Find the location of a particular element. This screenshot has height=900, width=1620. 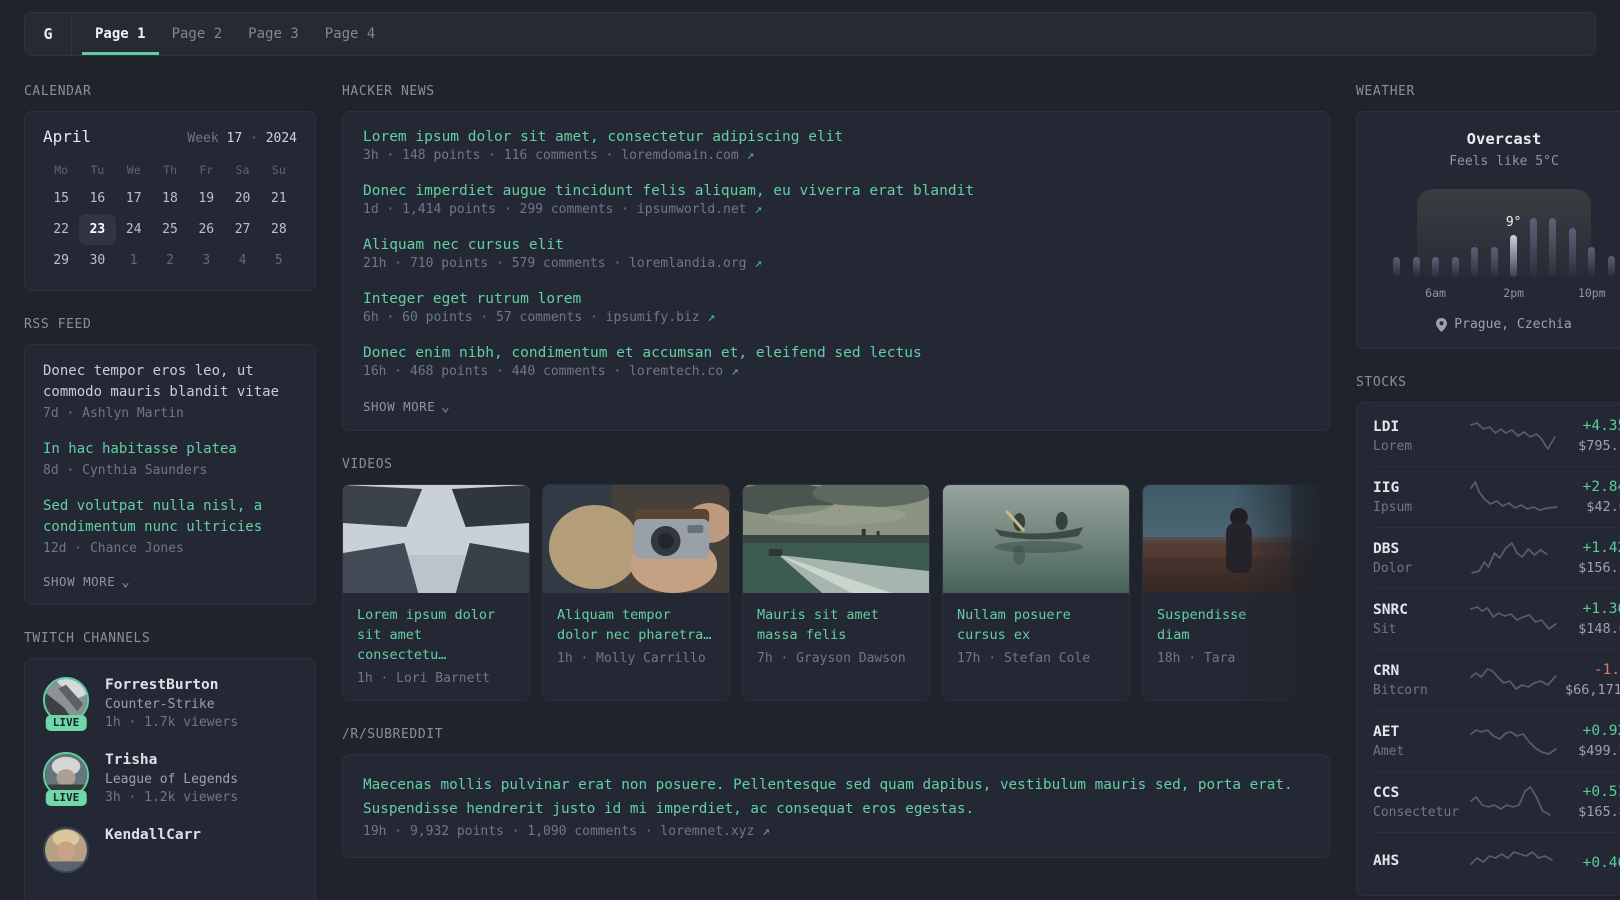

kendall-avatar-image is located at coordinates (66, 850).